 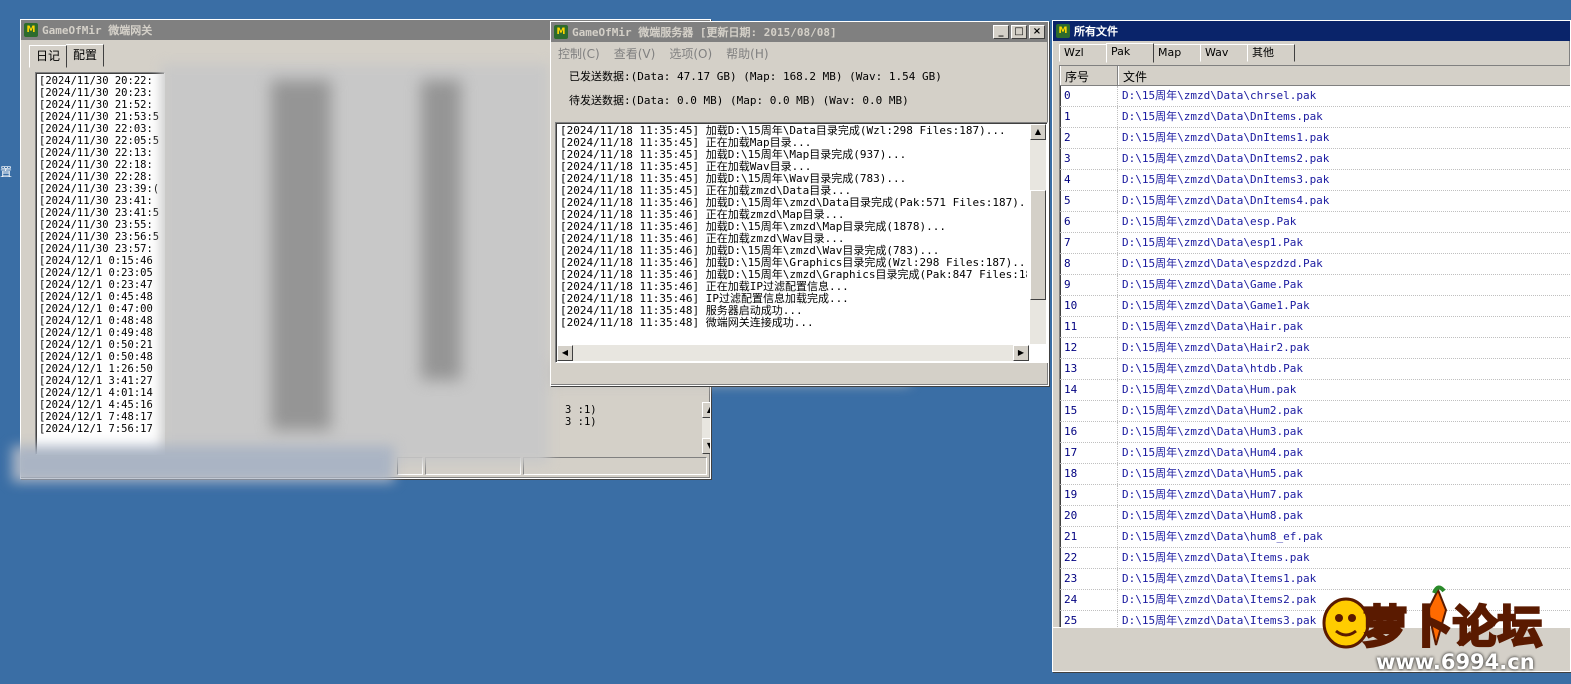 What do you see at coordinates (1315, 495) in the screenshot?
I see `file-row: 19 D:\15周年\zmzd\Data\Hum7.pak` at bounding box center [1315, 495].